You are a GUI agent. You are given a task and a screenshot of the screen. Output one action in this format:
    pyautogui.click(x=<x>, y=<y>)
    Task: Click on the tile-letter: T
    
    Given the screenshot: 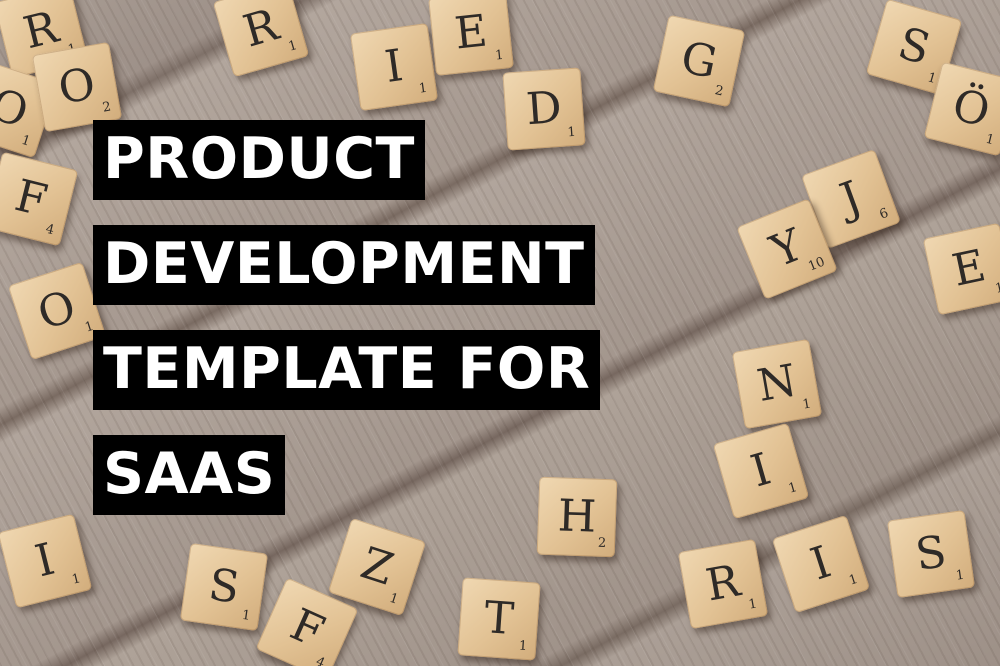 What is the action you would take?
    pyautogui.click(x=499, y=618)
    